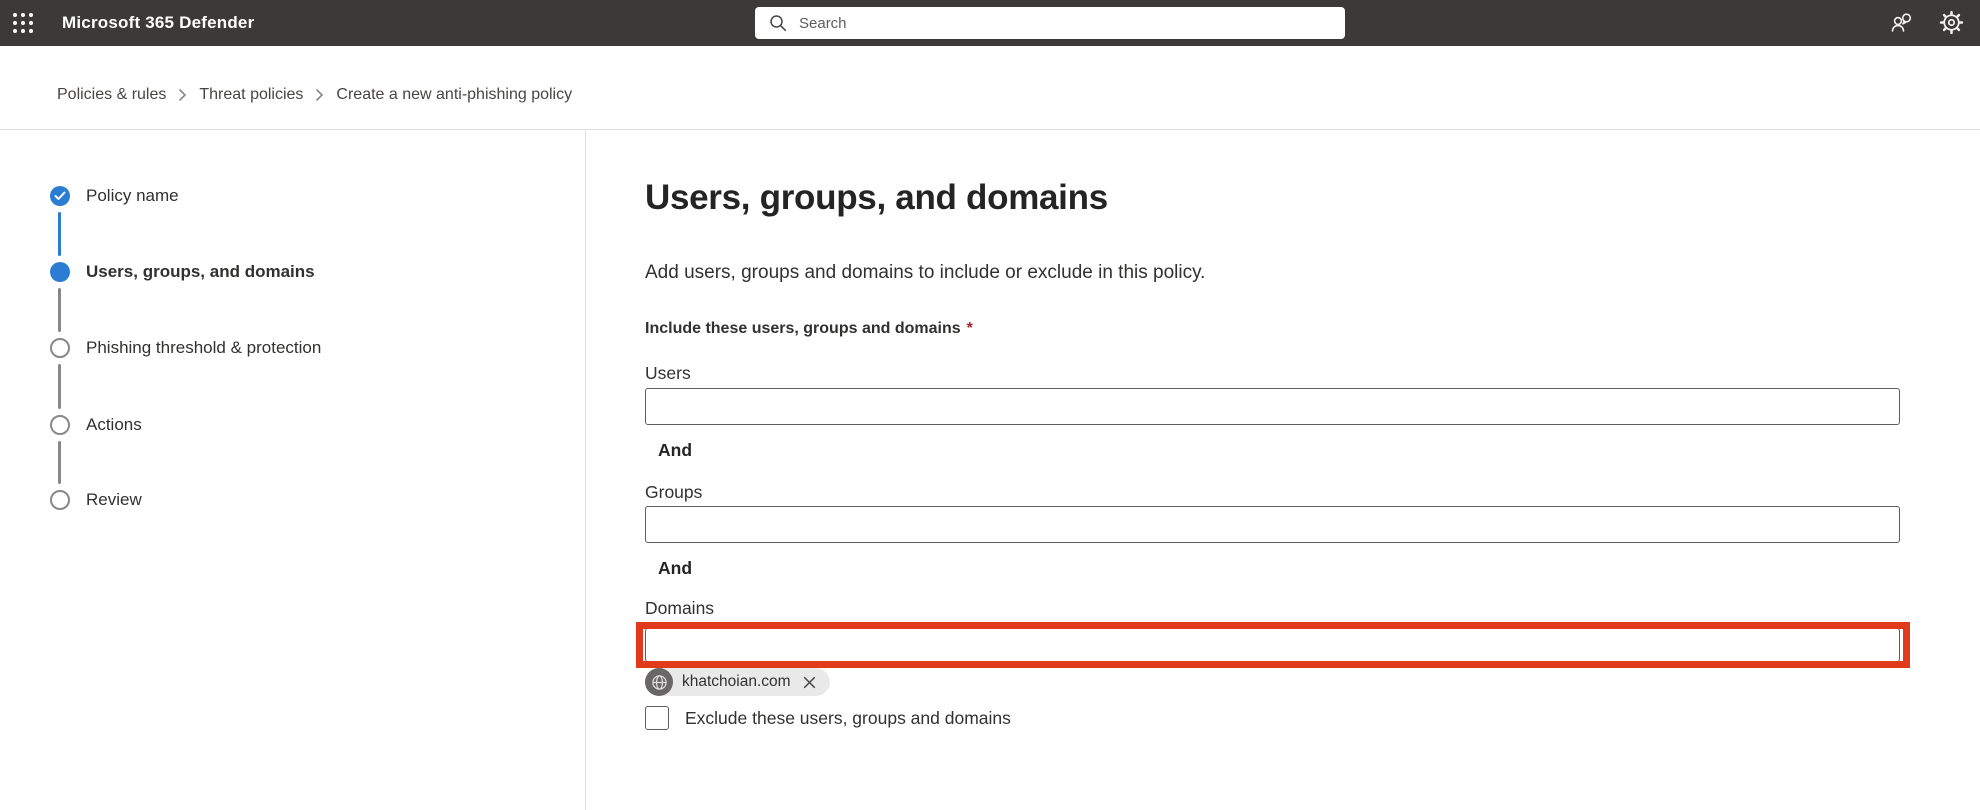  I want to click on global-search, so click(1050, 23).